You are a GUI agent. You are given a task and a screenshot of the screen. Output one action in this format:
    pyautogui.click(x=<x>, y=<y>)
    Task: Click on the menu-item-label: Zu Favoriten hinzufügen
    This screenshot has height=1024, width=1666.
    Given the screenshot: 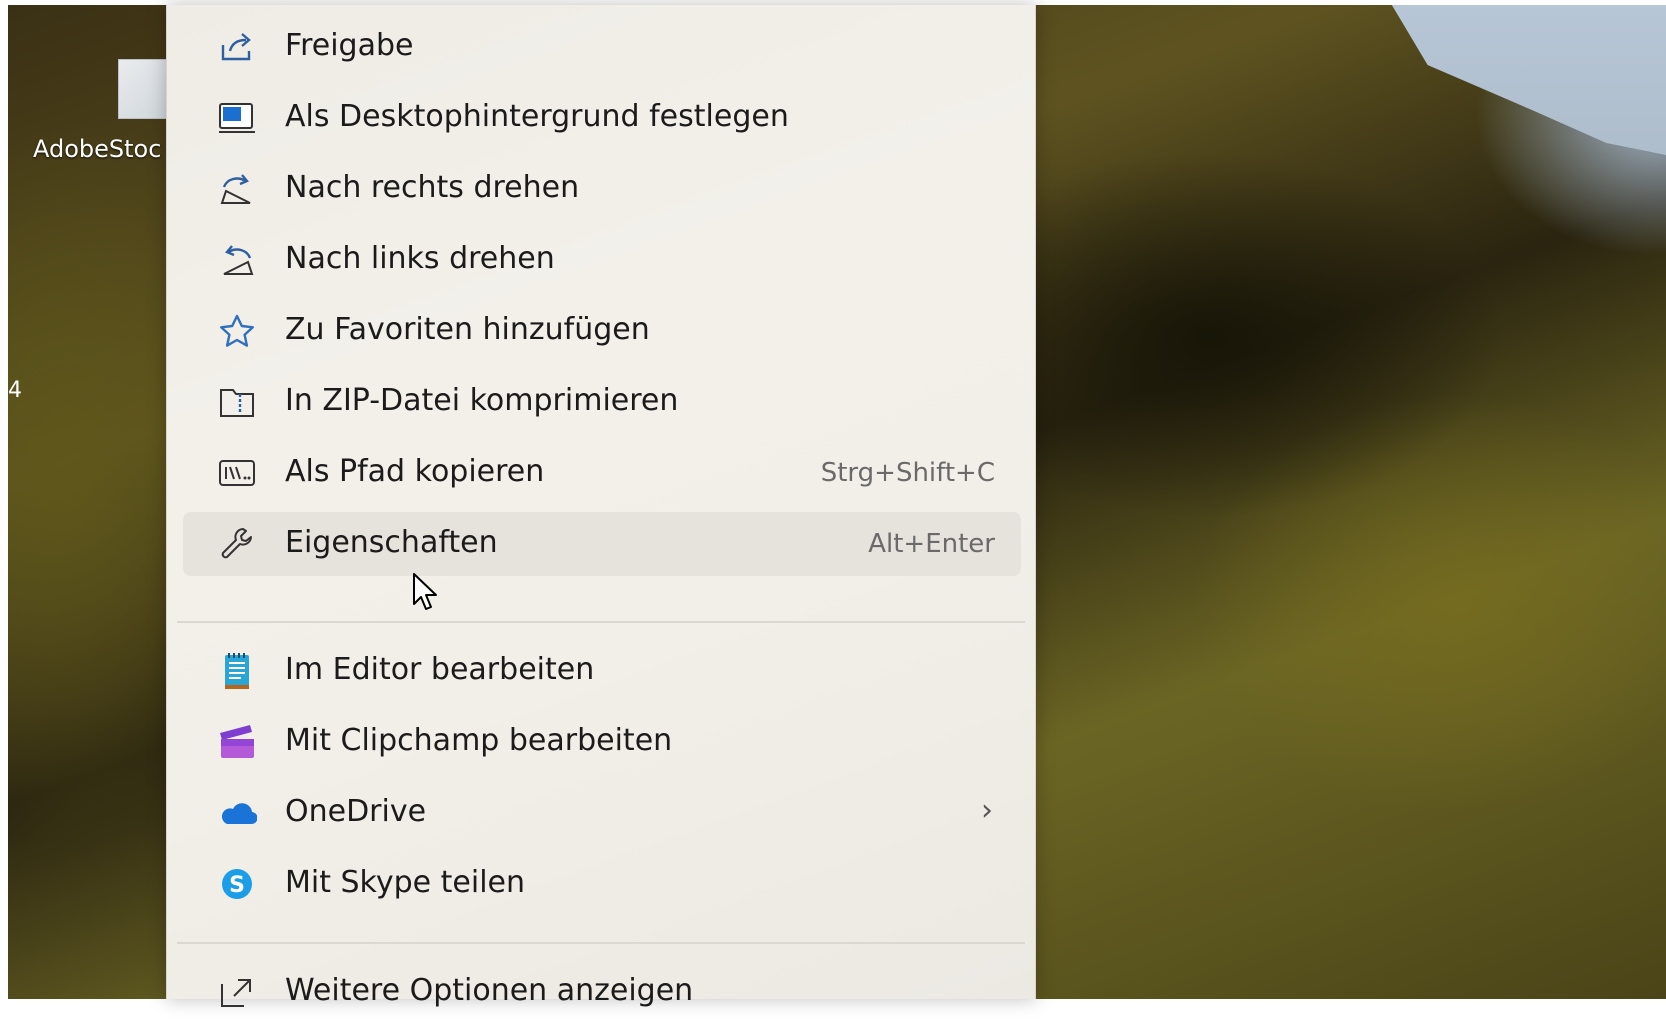 What is the action you would take?
    pyautogui.click(x=467, y=329)
    